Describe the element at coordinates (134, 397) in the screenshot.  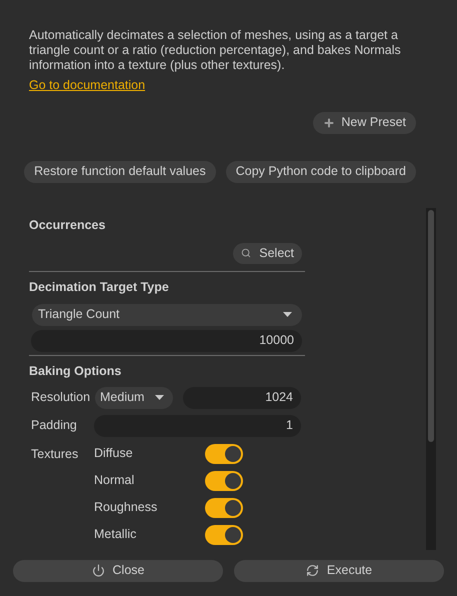
I see `dropdown: Medium` at that location.